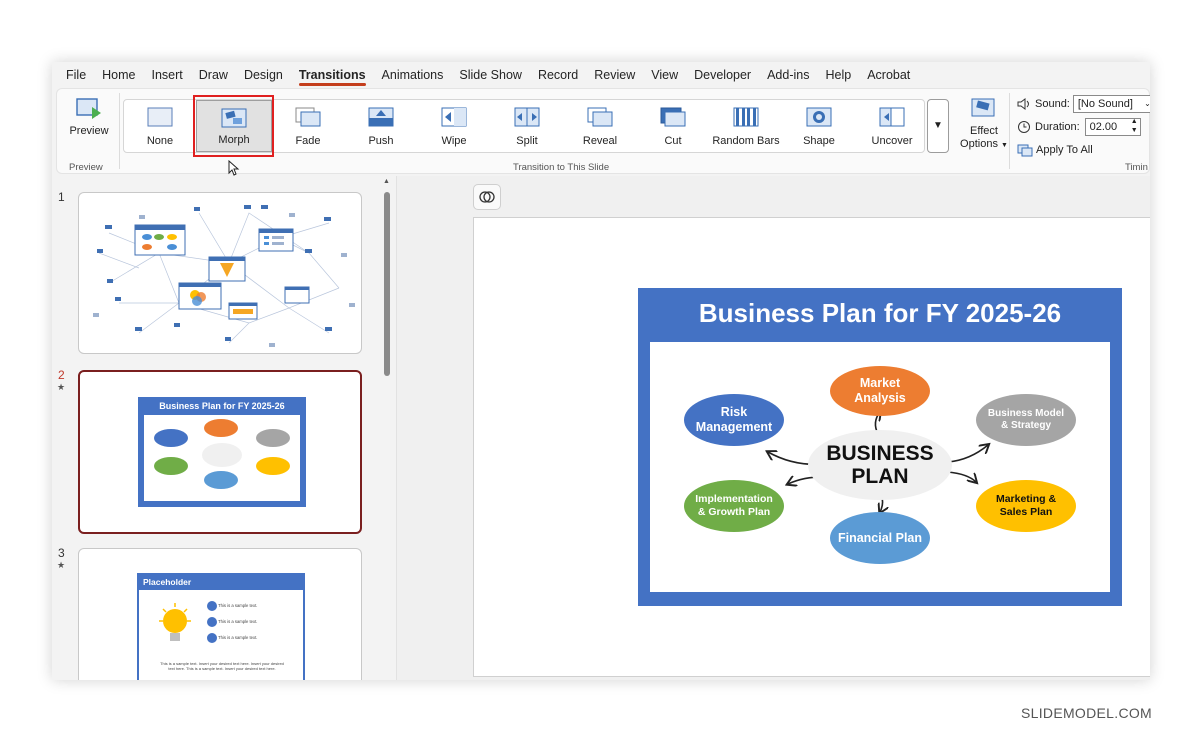 This screenshot has height=743, width=1200. I want to click on tab-review: Review, so click(614, 75).